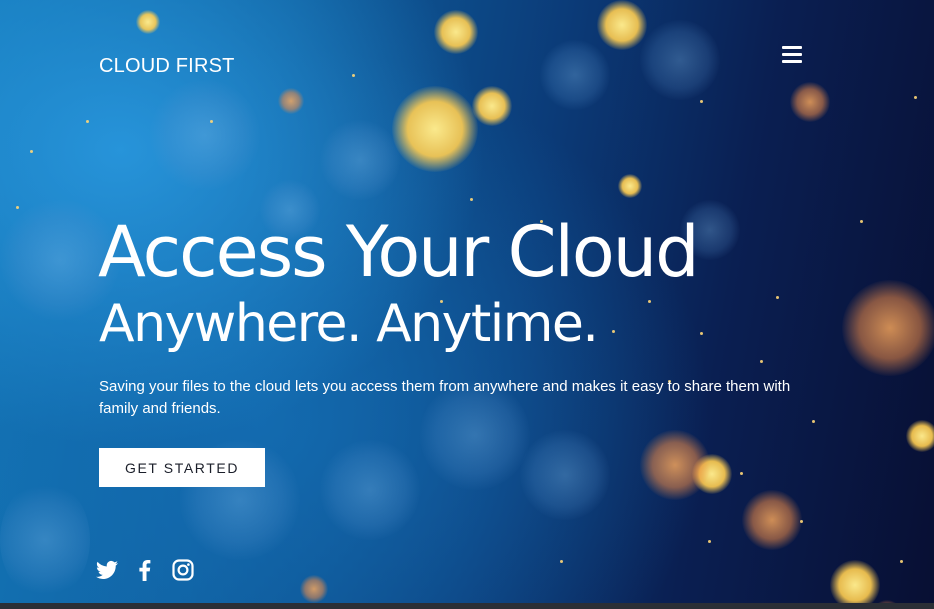  I want to click on hero-subheadline: Anywhere. Anytime., so click(349, 324).